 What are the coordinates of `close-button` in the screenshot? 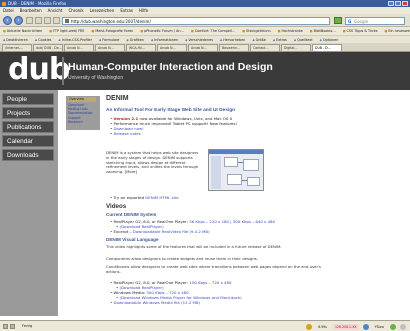 It's located at (405, 3).